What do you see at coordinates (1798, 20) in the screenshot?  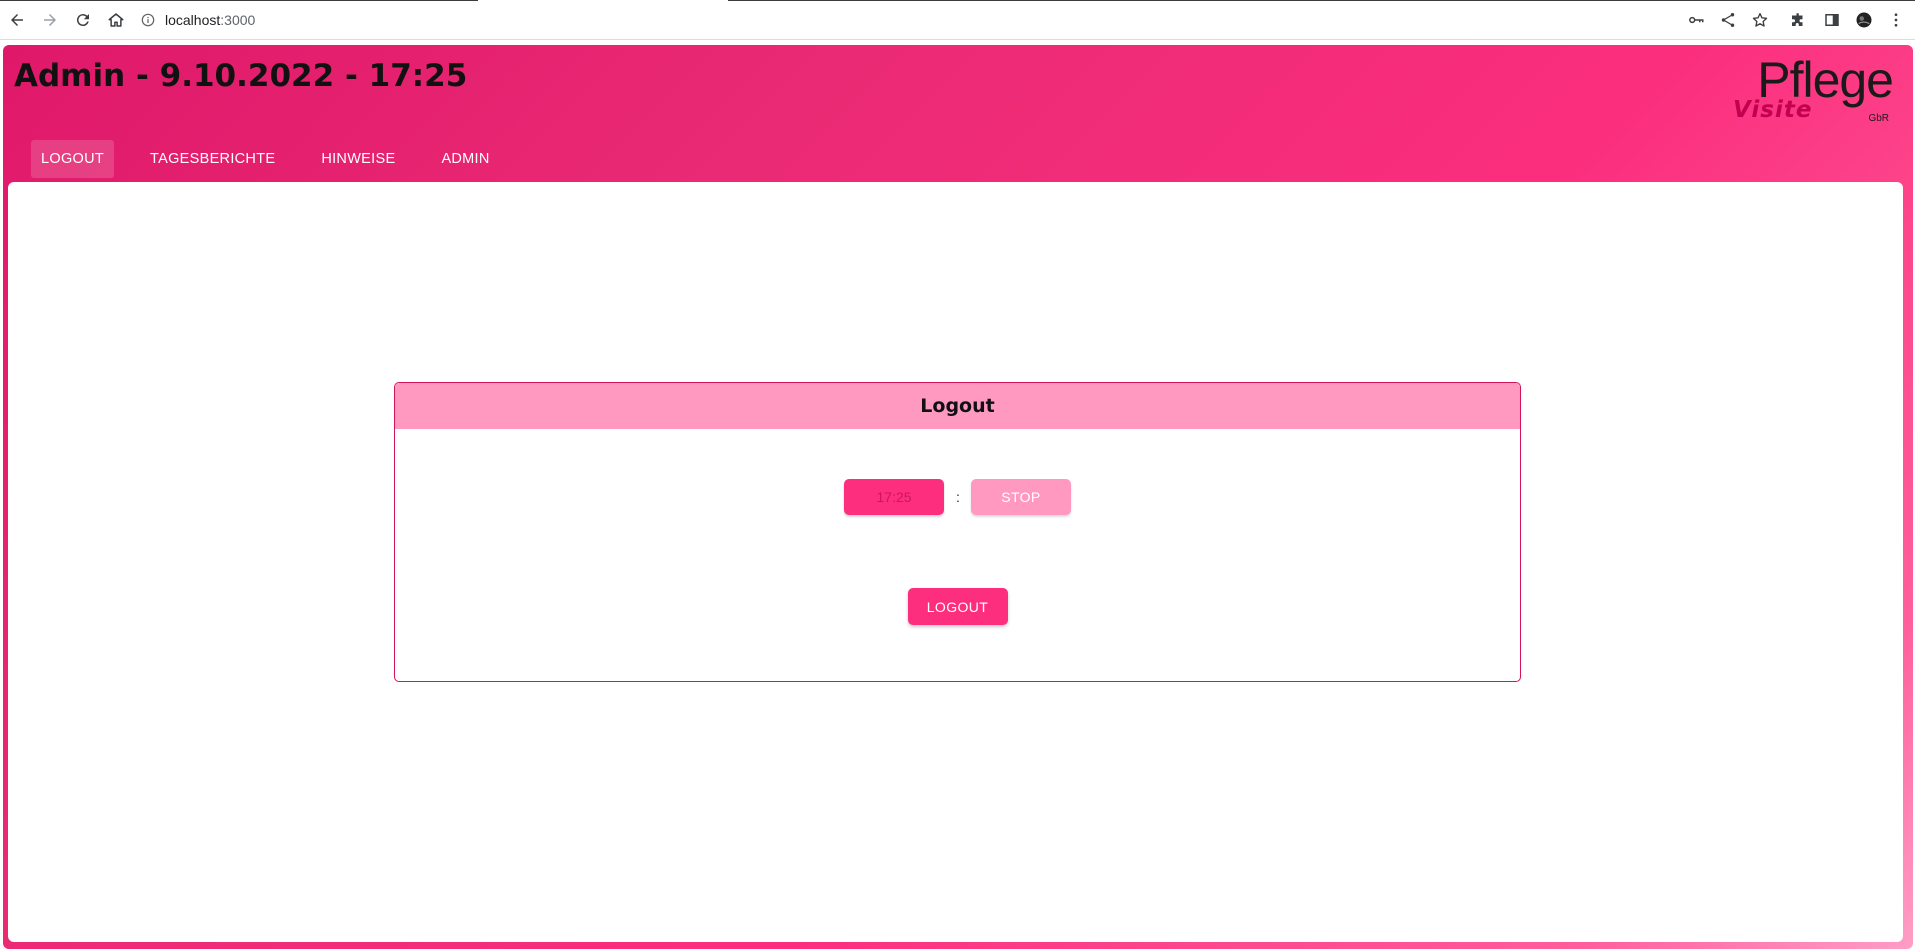 I see `extensions-icon` at bounding box center [1798, 20].